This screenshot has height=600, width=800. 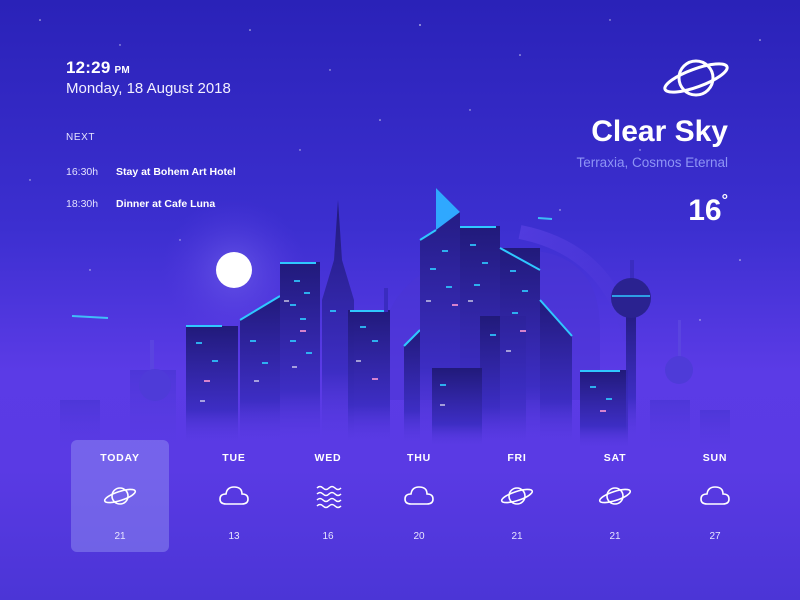 What do you see at coordinates (82, 172) in the screenshot?
I see `event-time: 16:30h` at bounding box center [82, 172].